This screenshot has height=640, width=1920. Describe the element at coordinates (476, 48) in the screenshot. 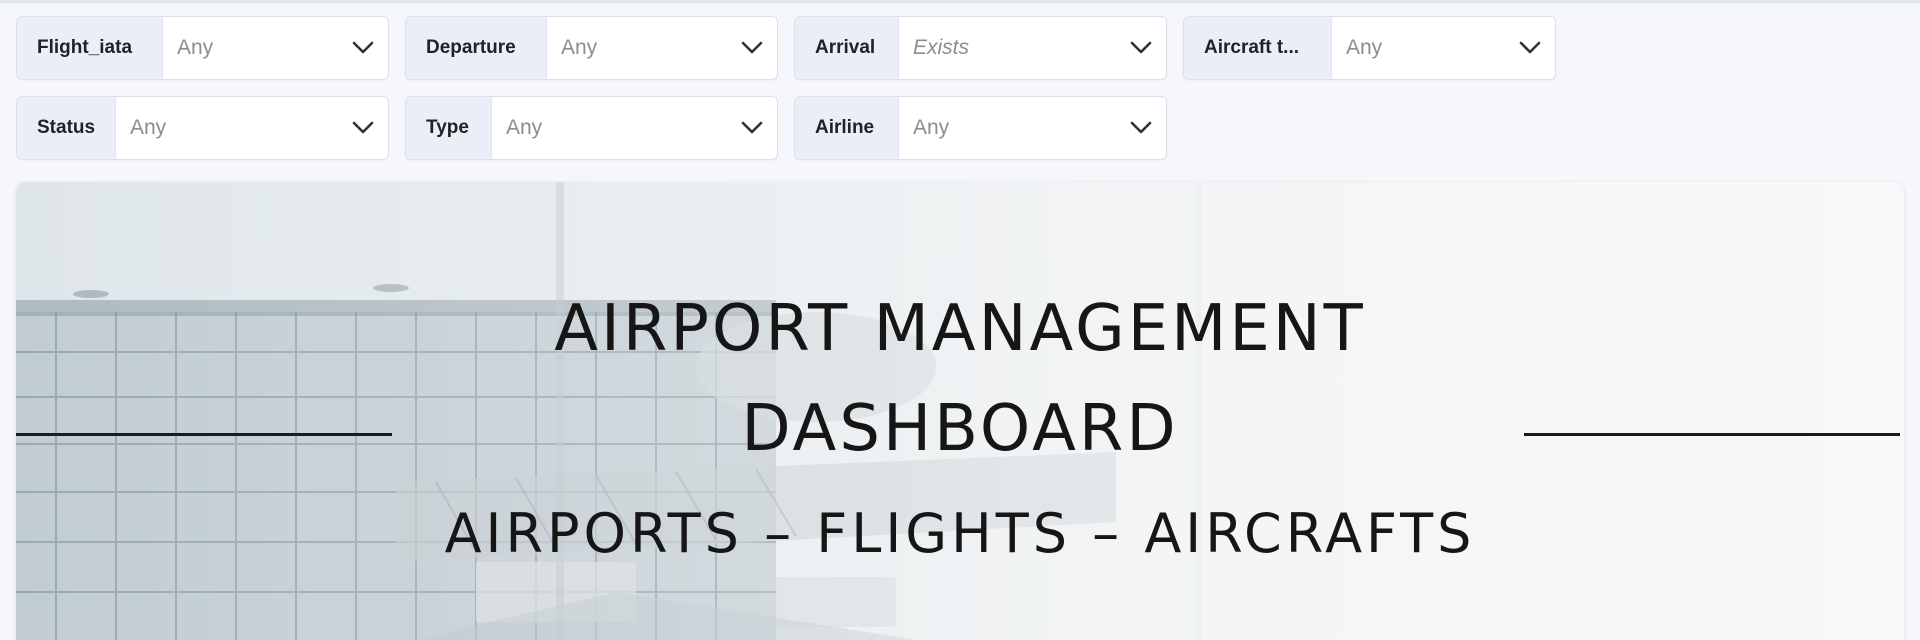

I see `filter-label: Departure` at that location.